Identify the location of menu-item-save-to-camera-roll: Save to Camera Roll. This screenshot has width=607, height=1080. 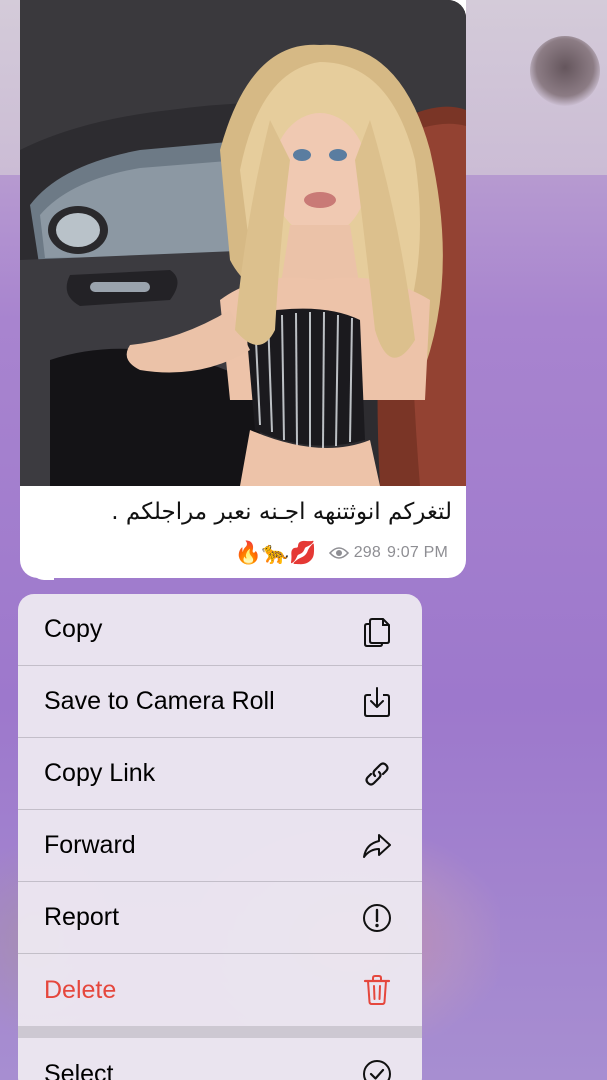
(220, 702).